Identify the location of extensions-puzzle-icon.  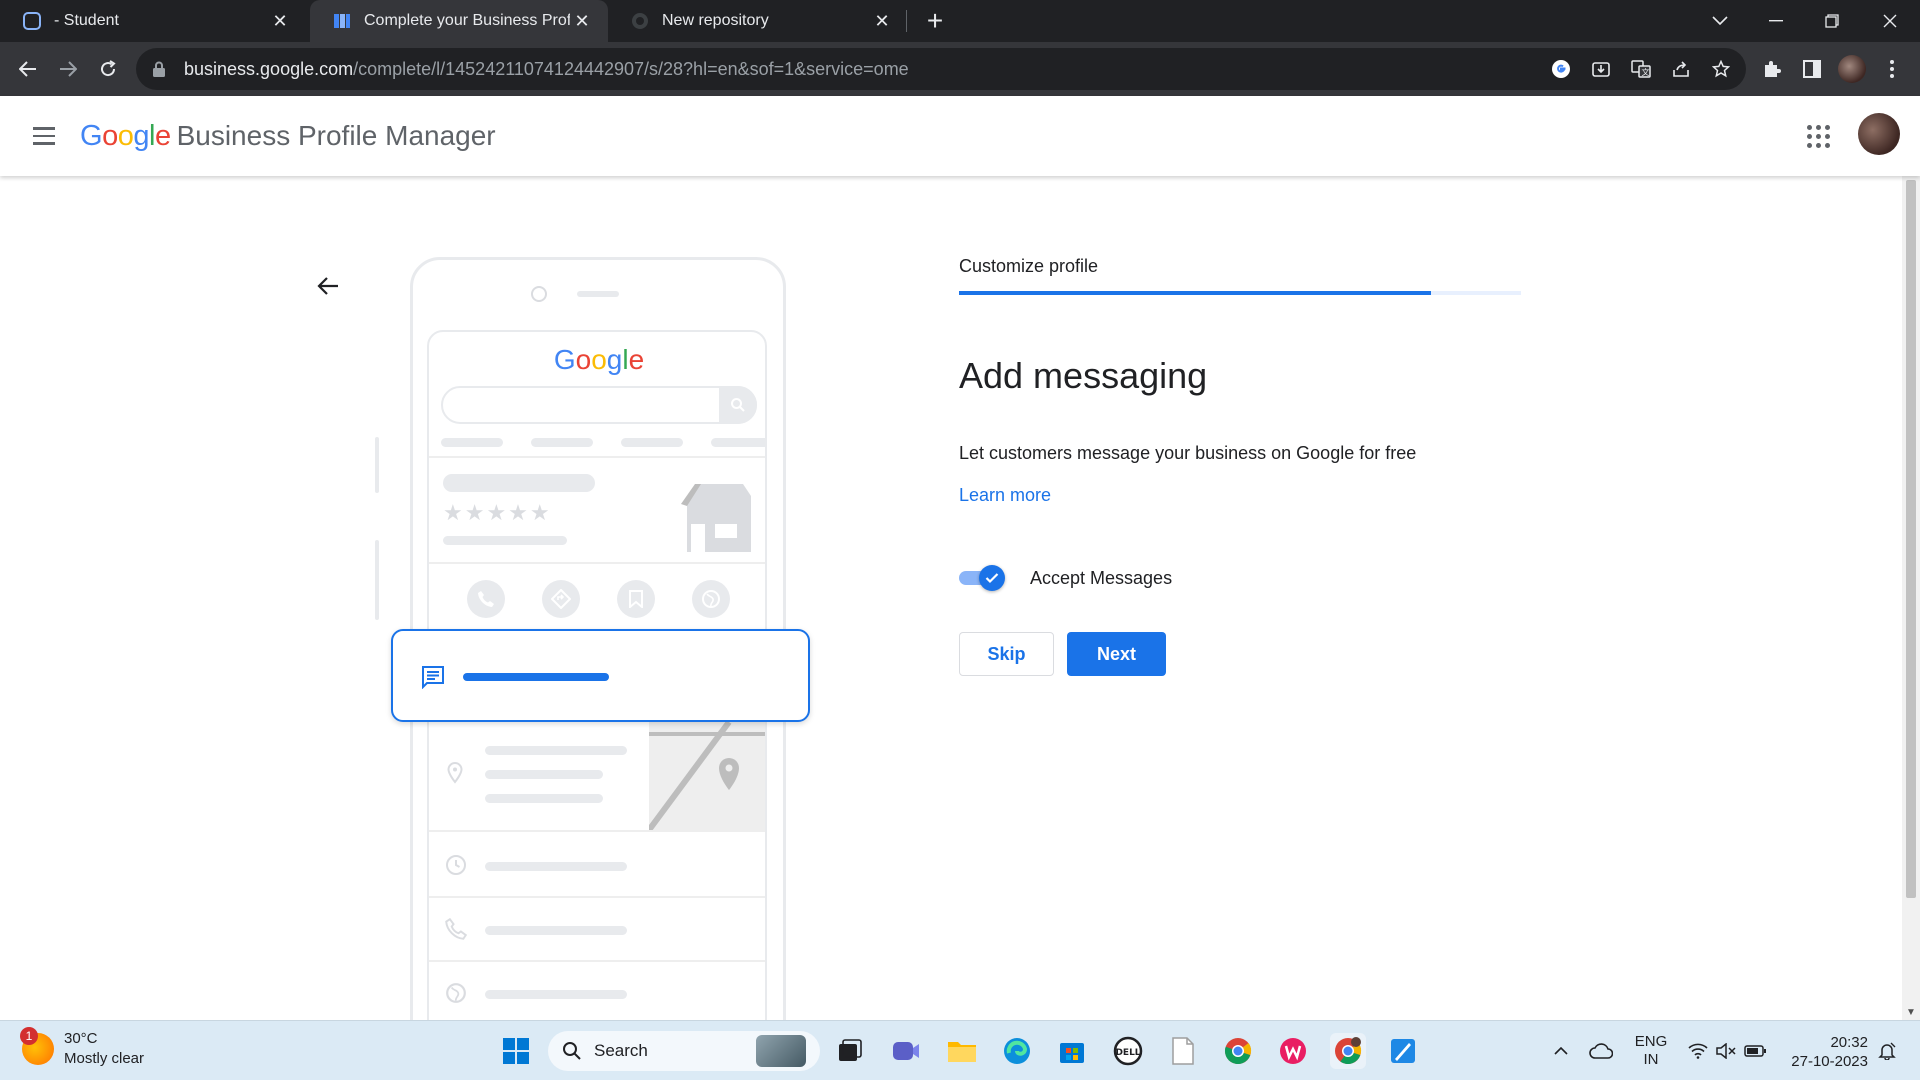
(1772, 69).